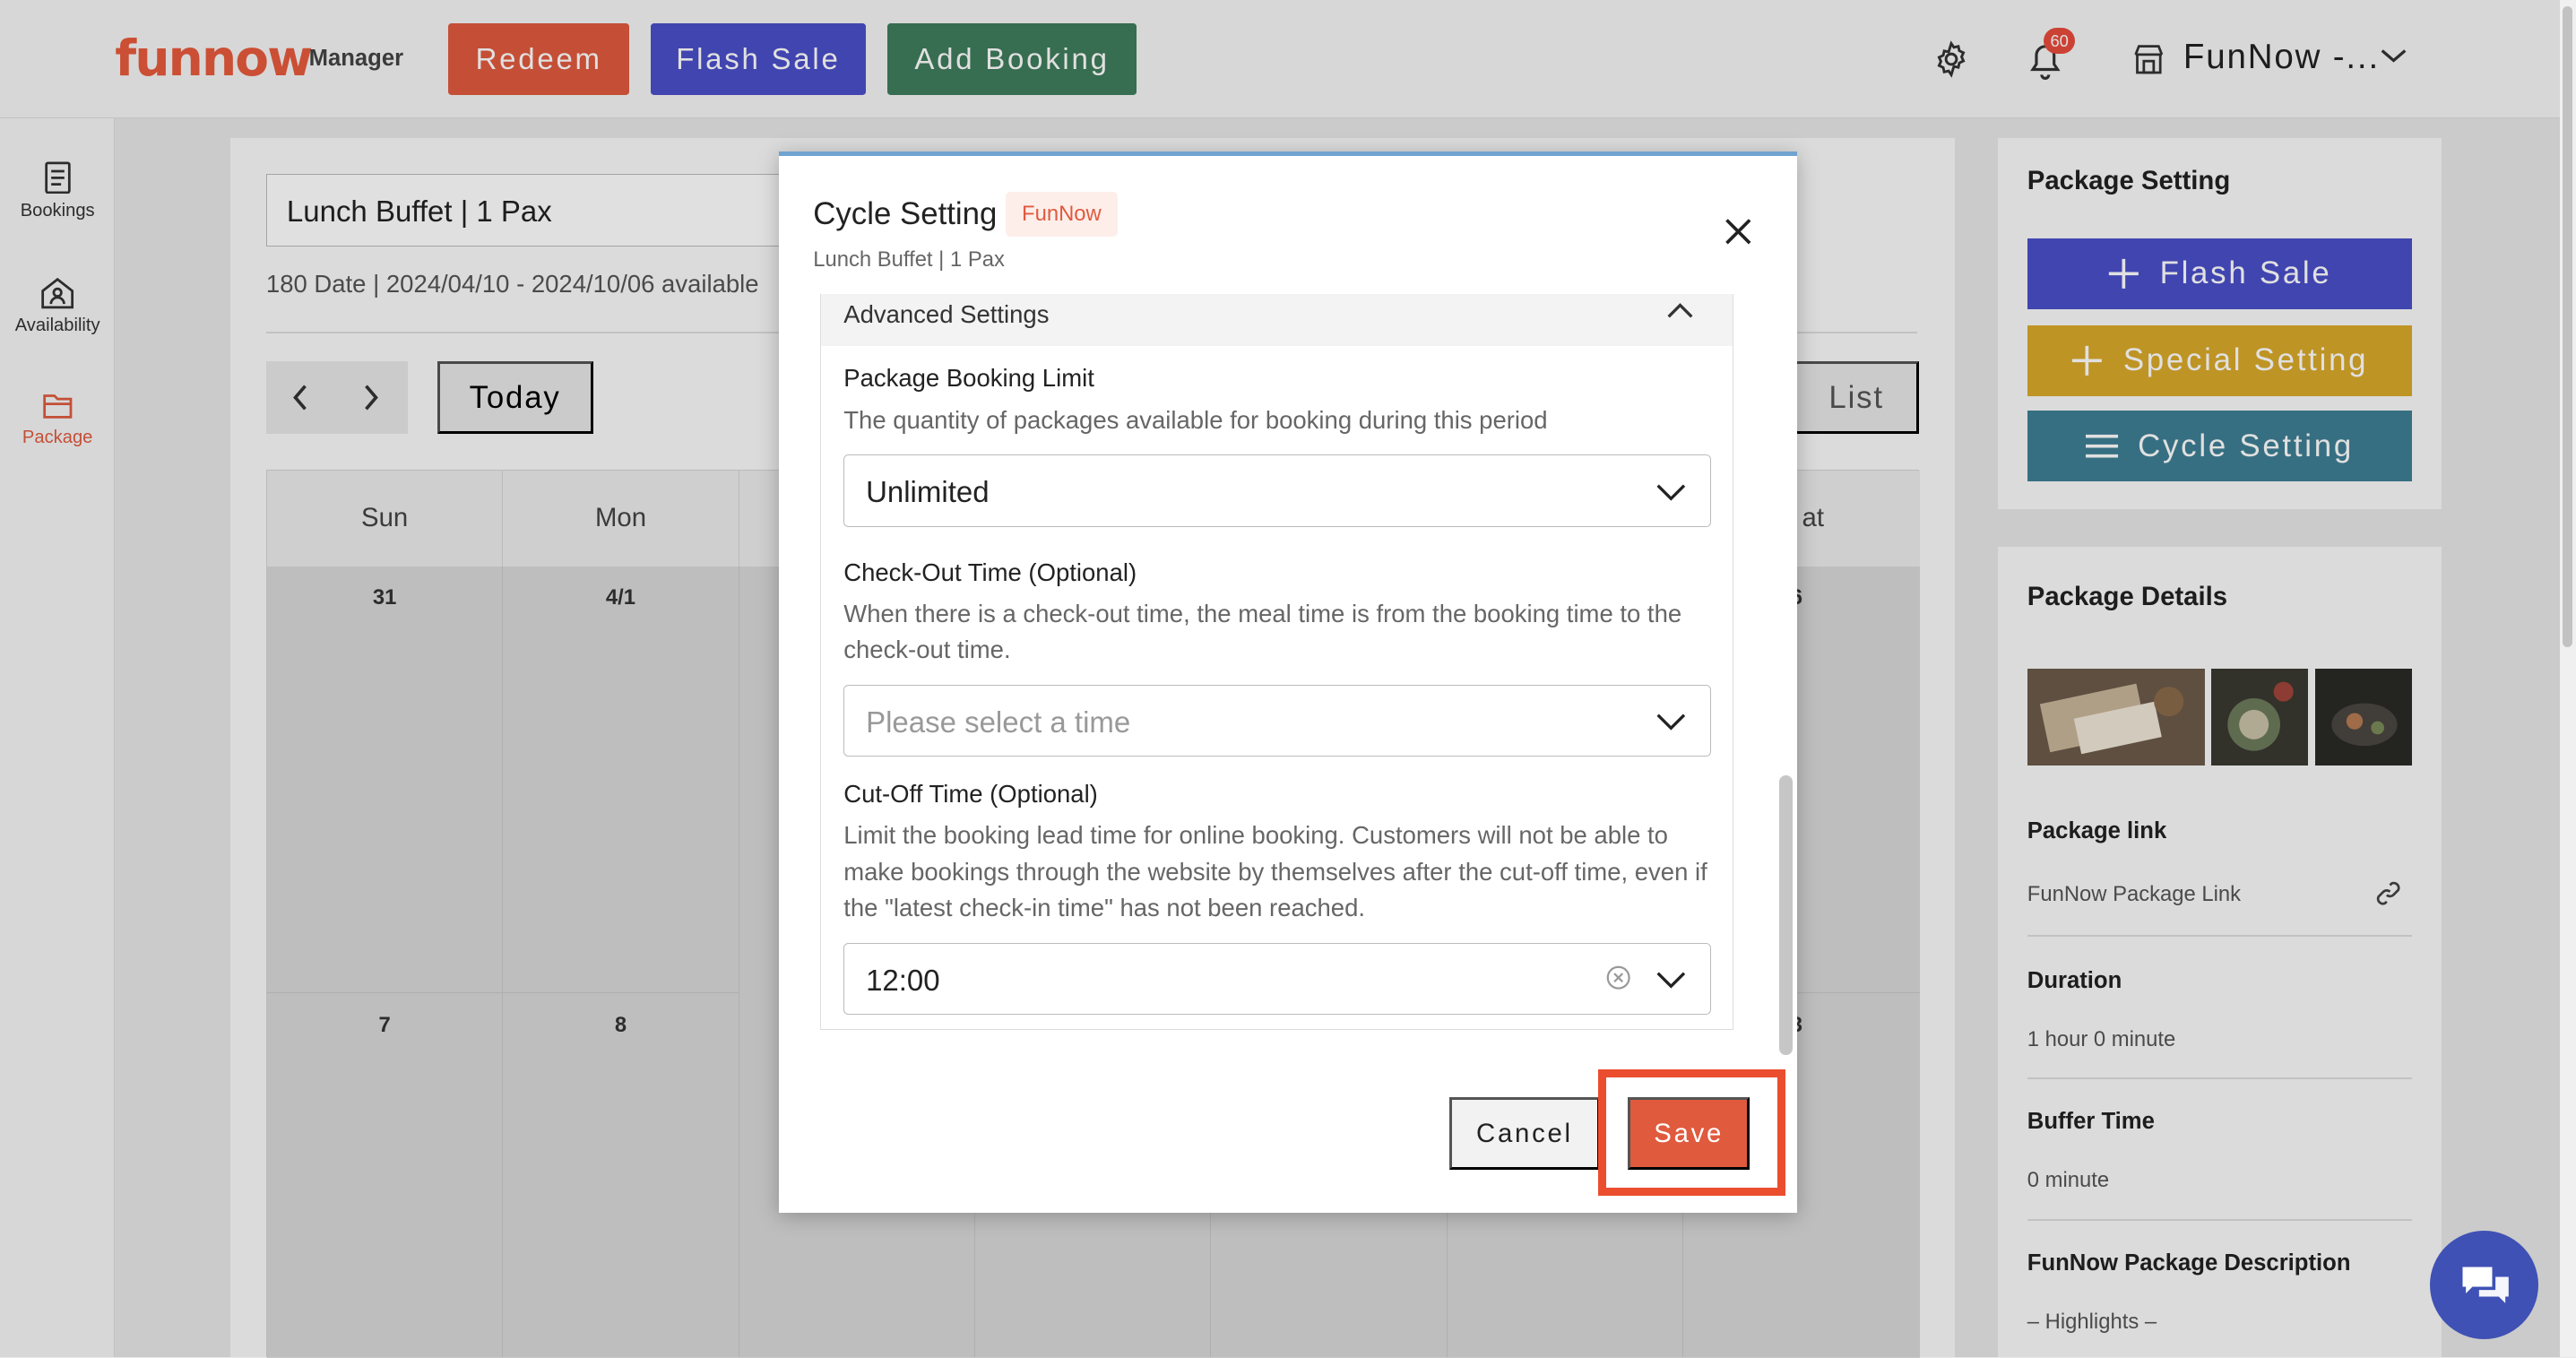 The width and height of the screenshot is (2576, 1358). What do you see at coordinates (1692, 1133) in the screenshot?
I see `save-highlight-box` at bounding box center [1692, 1133].